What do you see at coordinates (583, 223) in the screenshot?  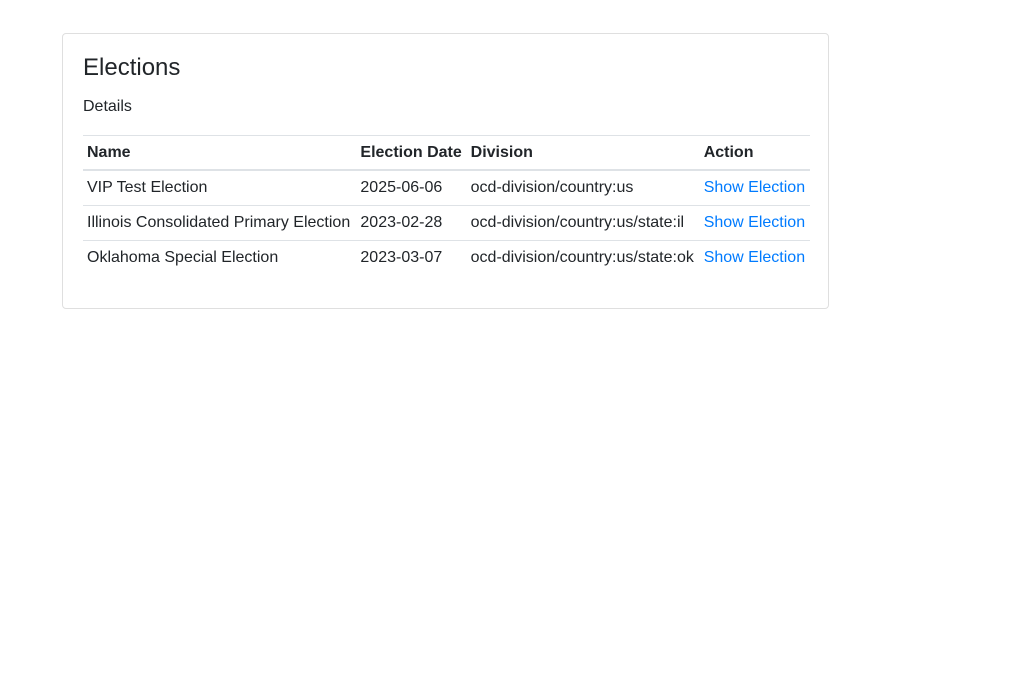 I see `election-division-cell: ocd-division/country:us/state:il` at bounding box center [583, 223].